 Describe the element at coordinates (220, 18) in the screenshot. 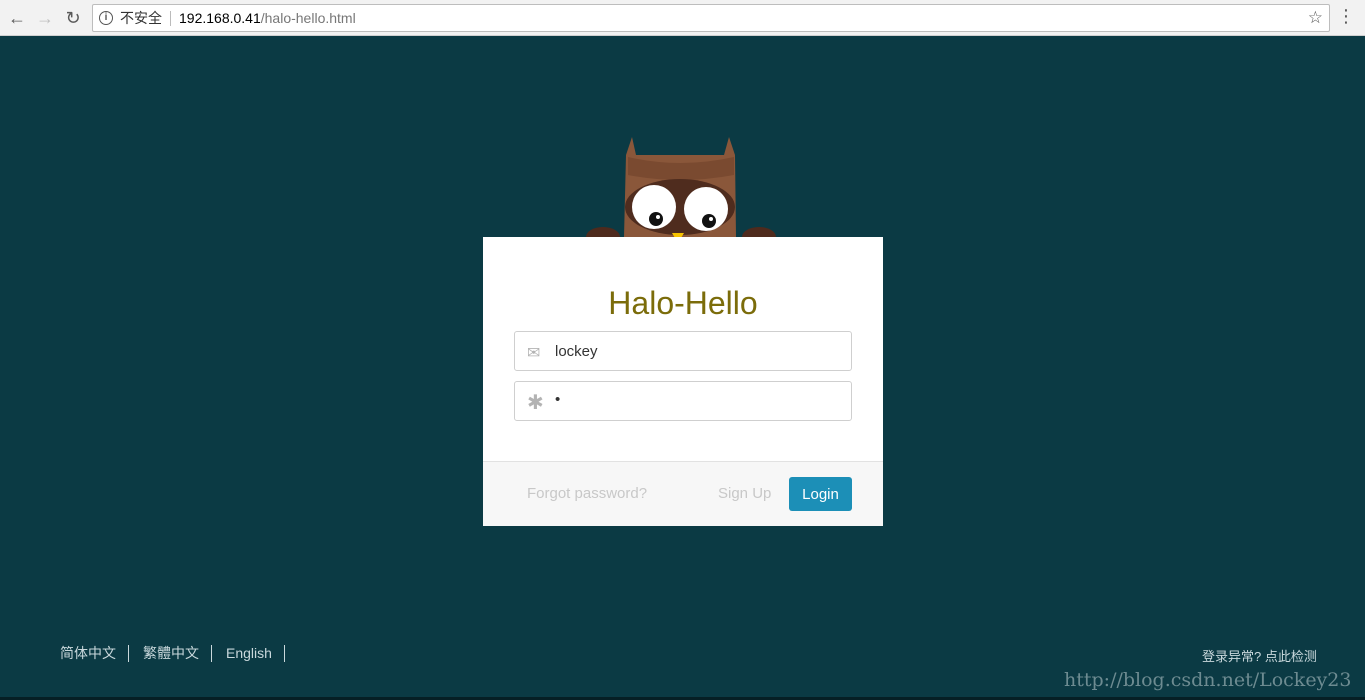

I see `url-host: 192.168.0.41` at that location.